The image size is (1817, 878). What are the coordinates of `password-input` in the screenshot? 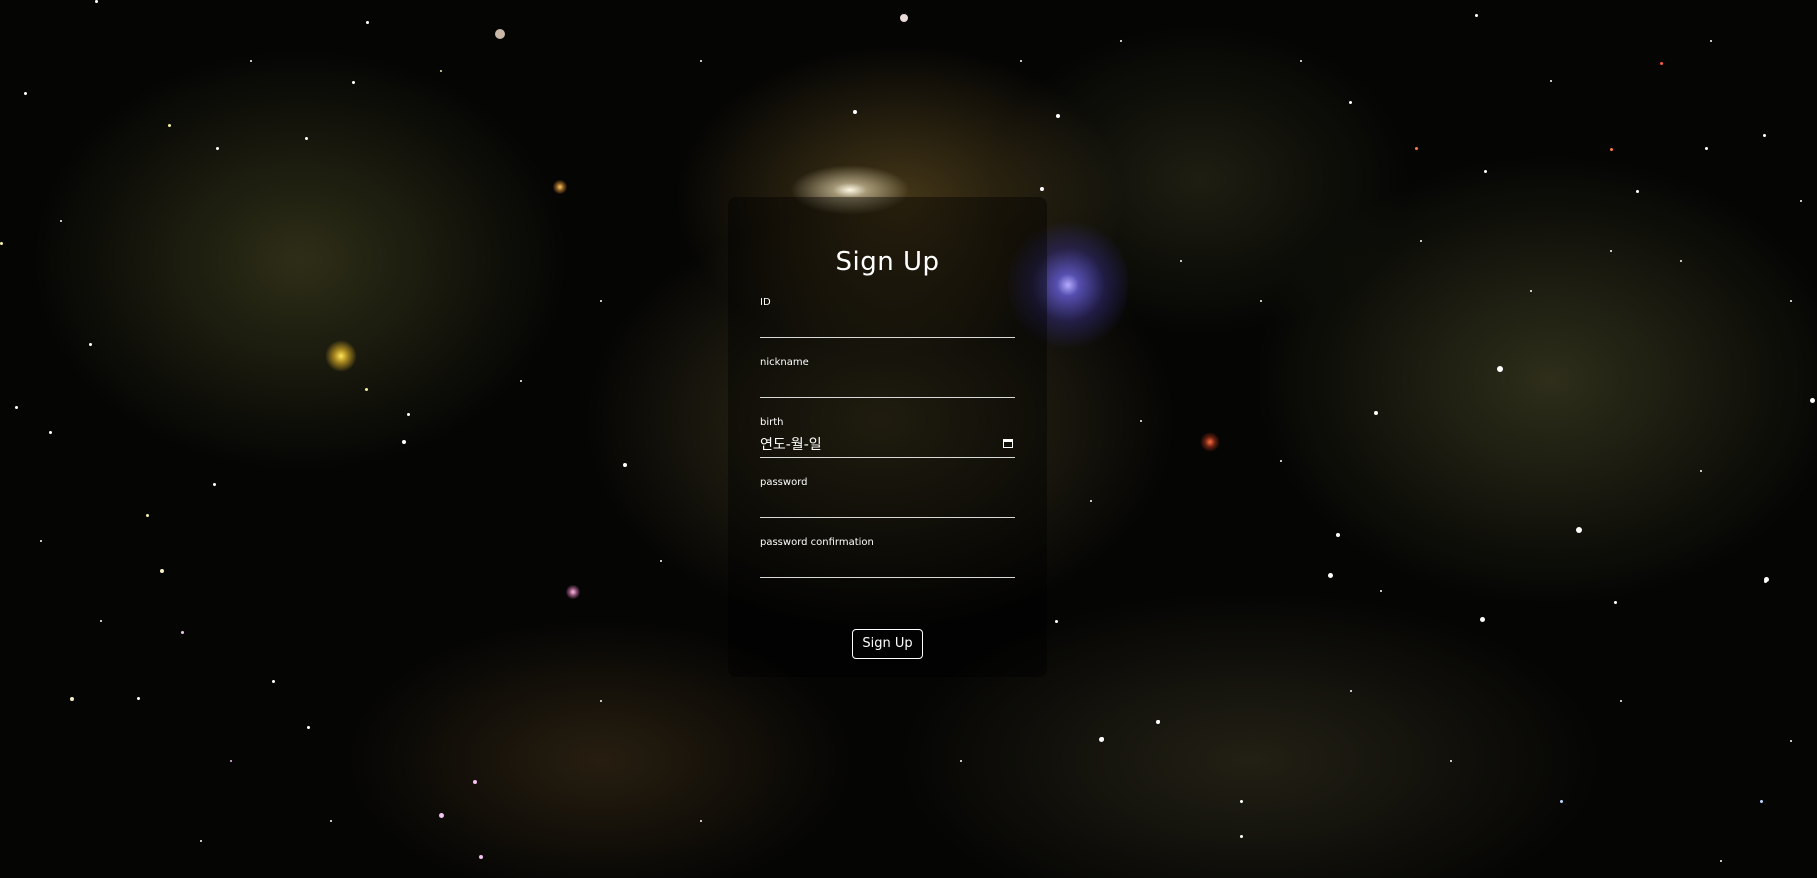 It's located at (887, 504).